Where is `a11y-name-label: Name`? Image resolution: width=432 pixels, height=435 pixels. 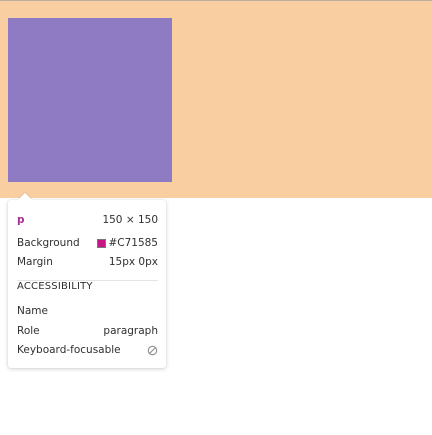
a11y-name-label: Name is located at coordinates (32, 311).